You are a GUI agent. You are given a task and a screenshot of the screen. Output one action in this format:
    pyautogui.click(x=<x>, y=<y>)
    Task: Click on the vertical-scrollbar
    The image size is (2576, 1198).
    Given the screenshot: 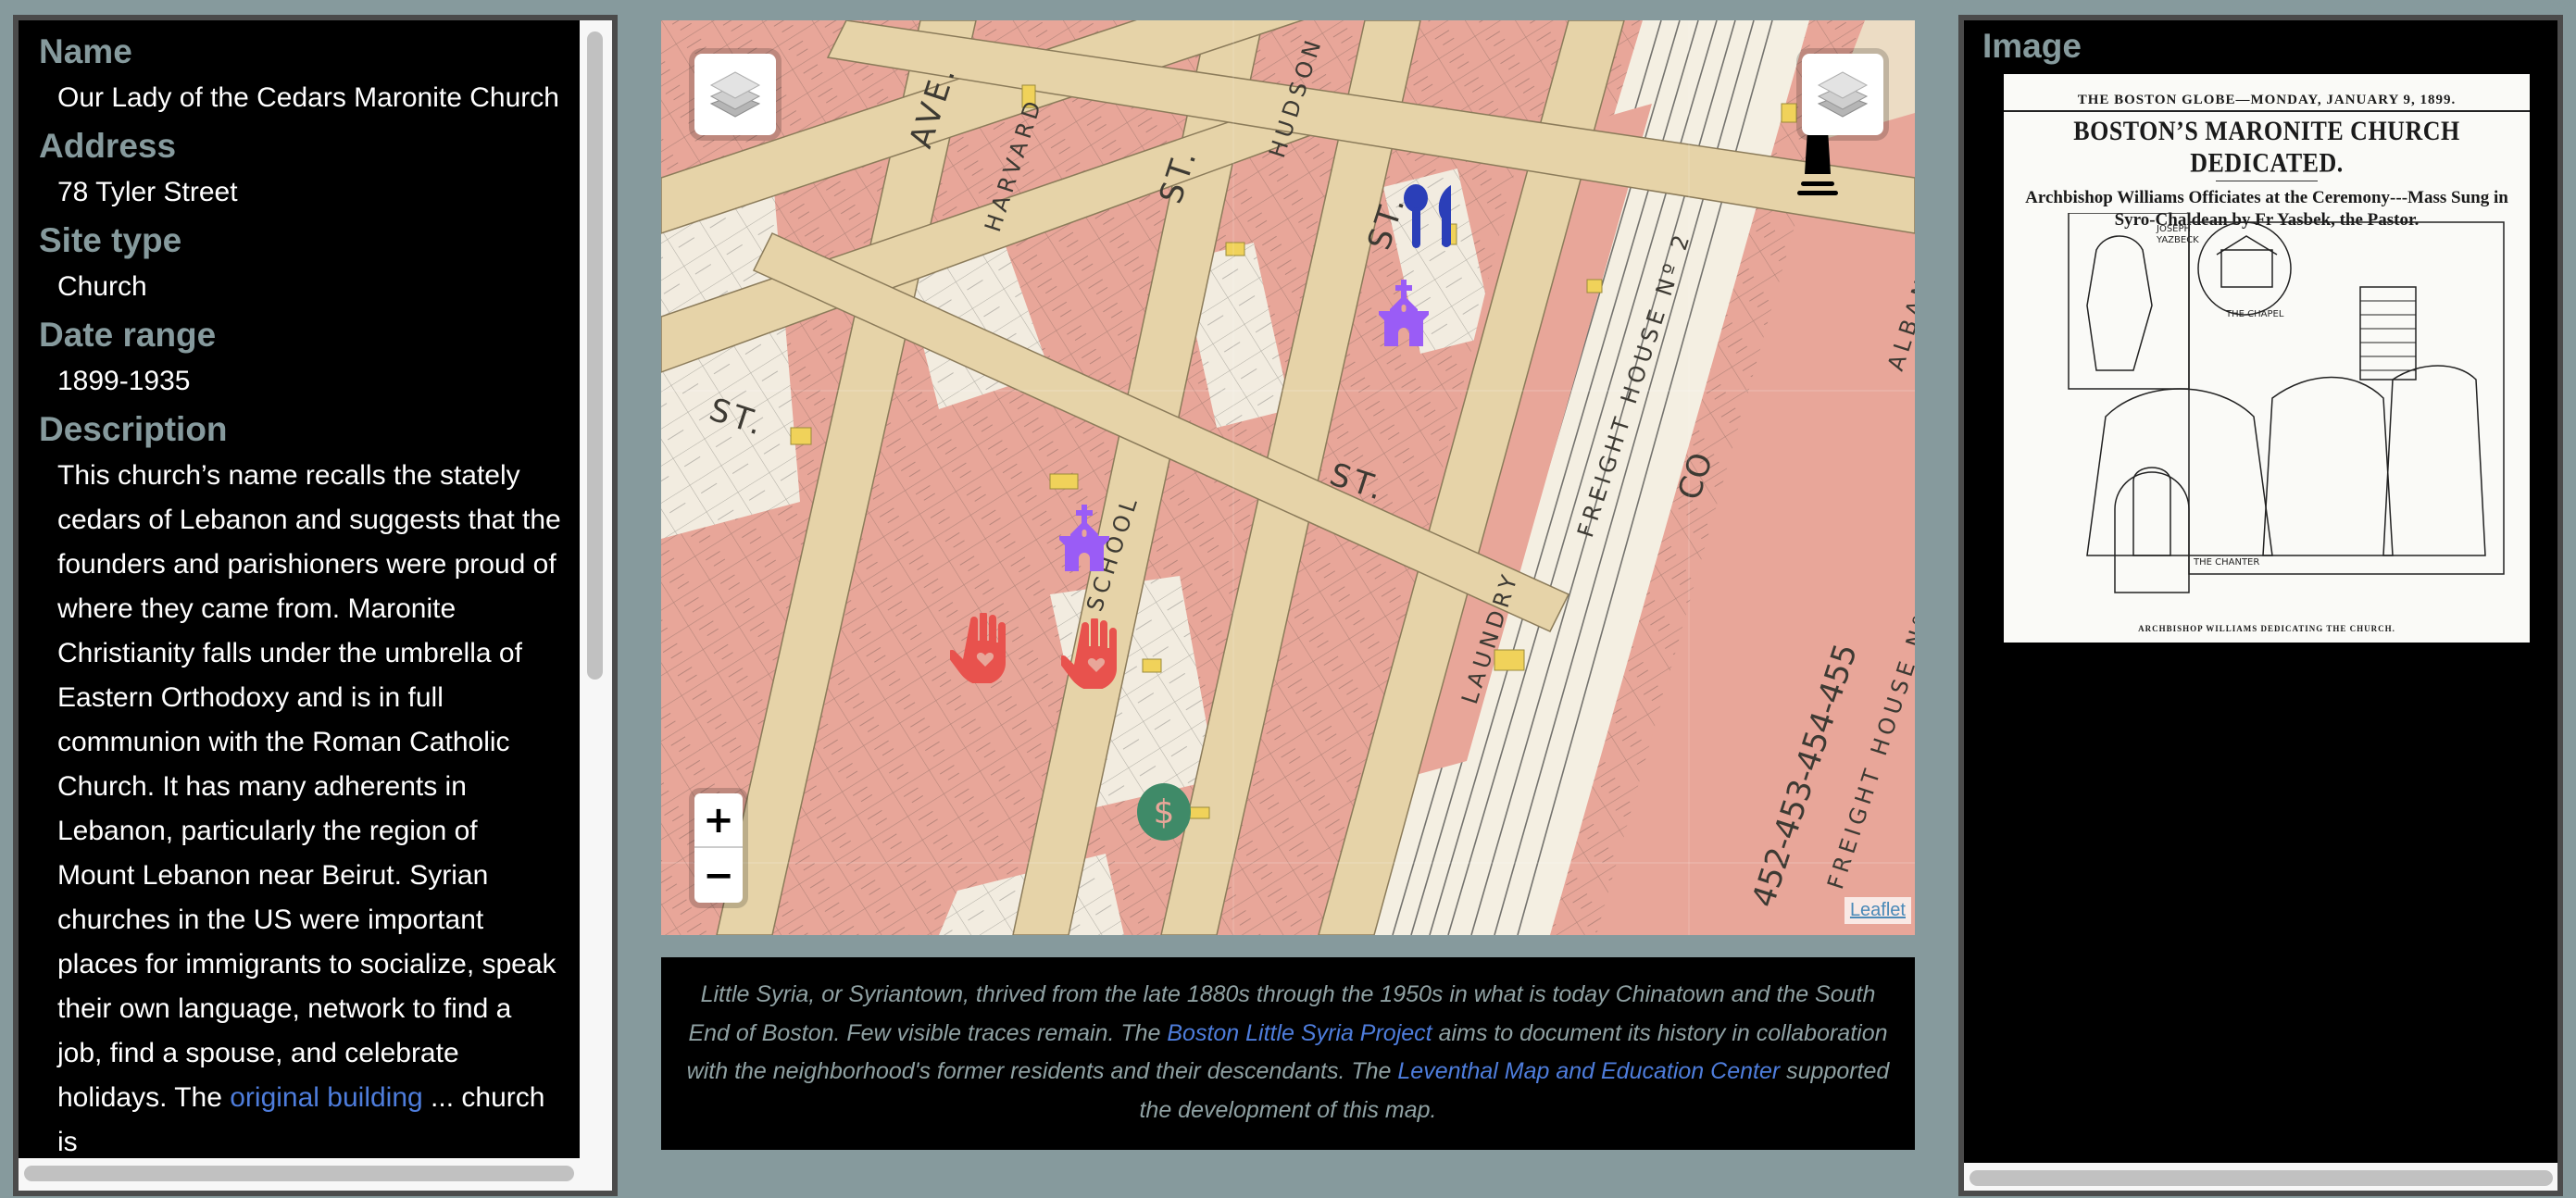 What is the action you would take?
    pyautogui.click(x=596, y=589)
    